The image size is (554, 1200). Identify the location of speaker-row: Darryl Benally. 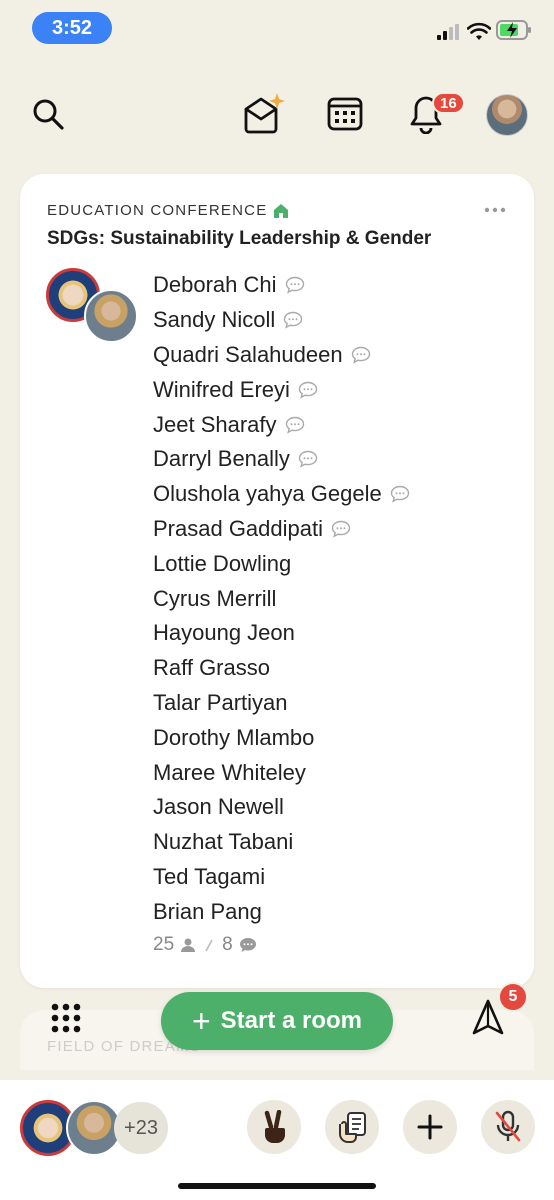
(281, 459).